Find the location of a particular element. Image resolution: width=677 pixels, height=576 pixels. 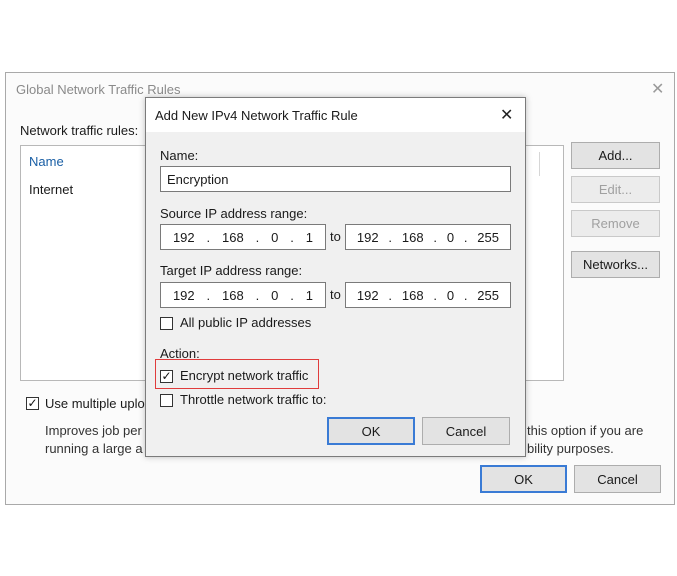

target-from-ip-input: 192. 168. 0. 1 is located at coordinates (243, 295).